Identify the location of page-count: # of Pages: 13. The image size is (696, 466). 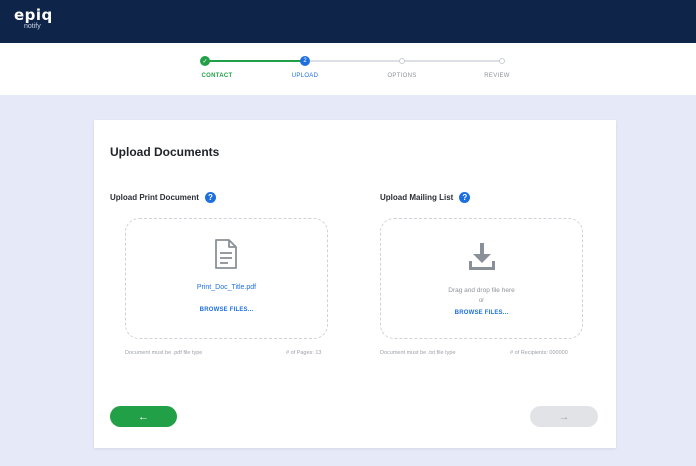
(304, 353).